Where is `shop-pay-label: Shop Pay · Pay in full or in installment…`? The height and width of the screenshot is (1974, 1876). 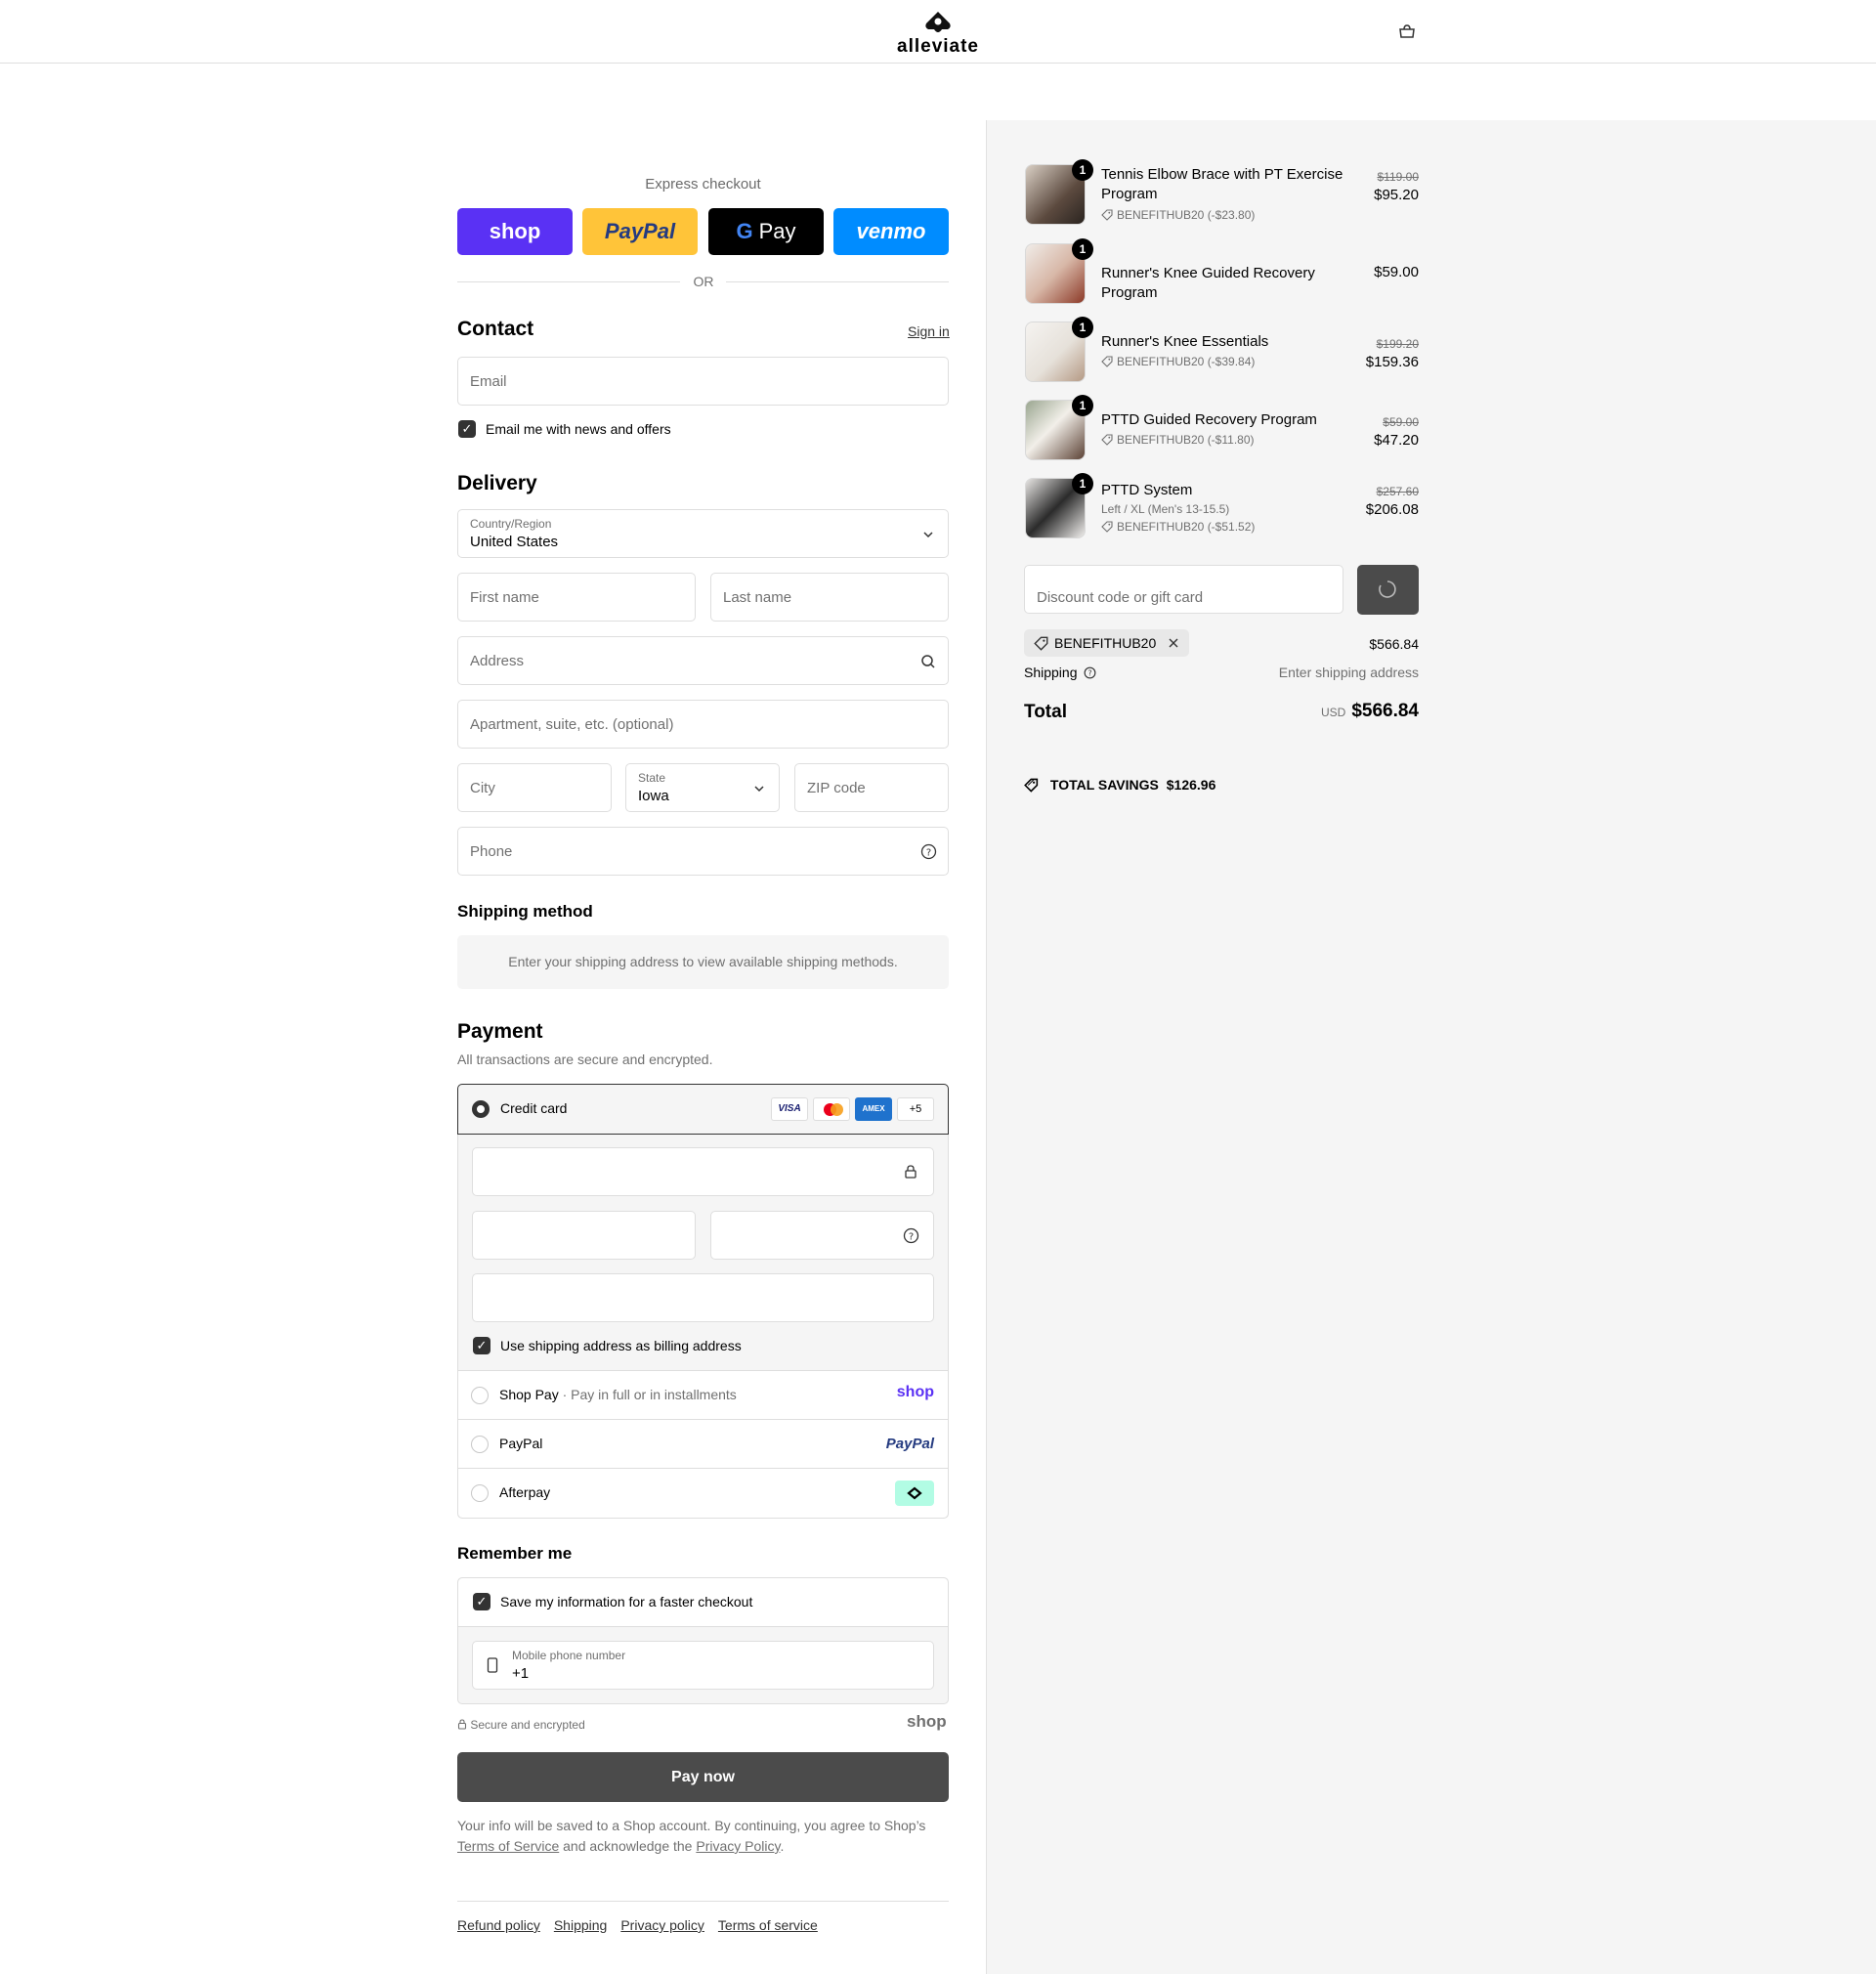 shop-pay-label: Shop Pay · Pay in full or in installment… is located at coordinates (618, 1394).